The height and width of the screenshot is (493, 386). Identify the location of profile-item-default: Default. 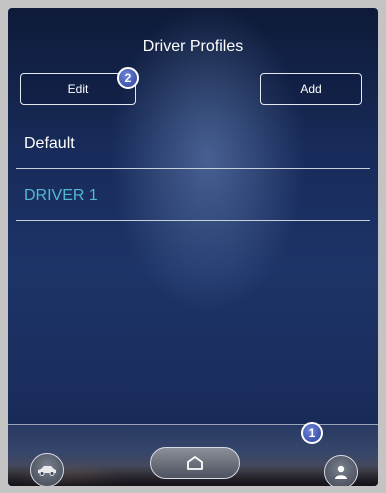
(197, 144).